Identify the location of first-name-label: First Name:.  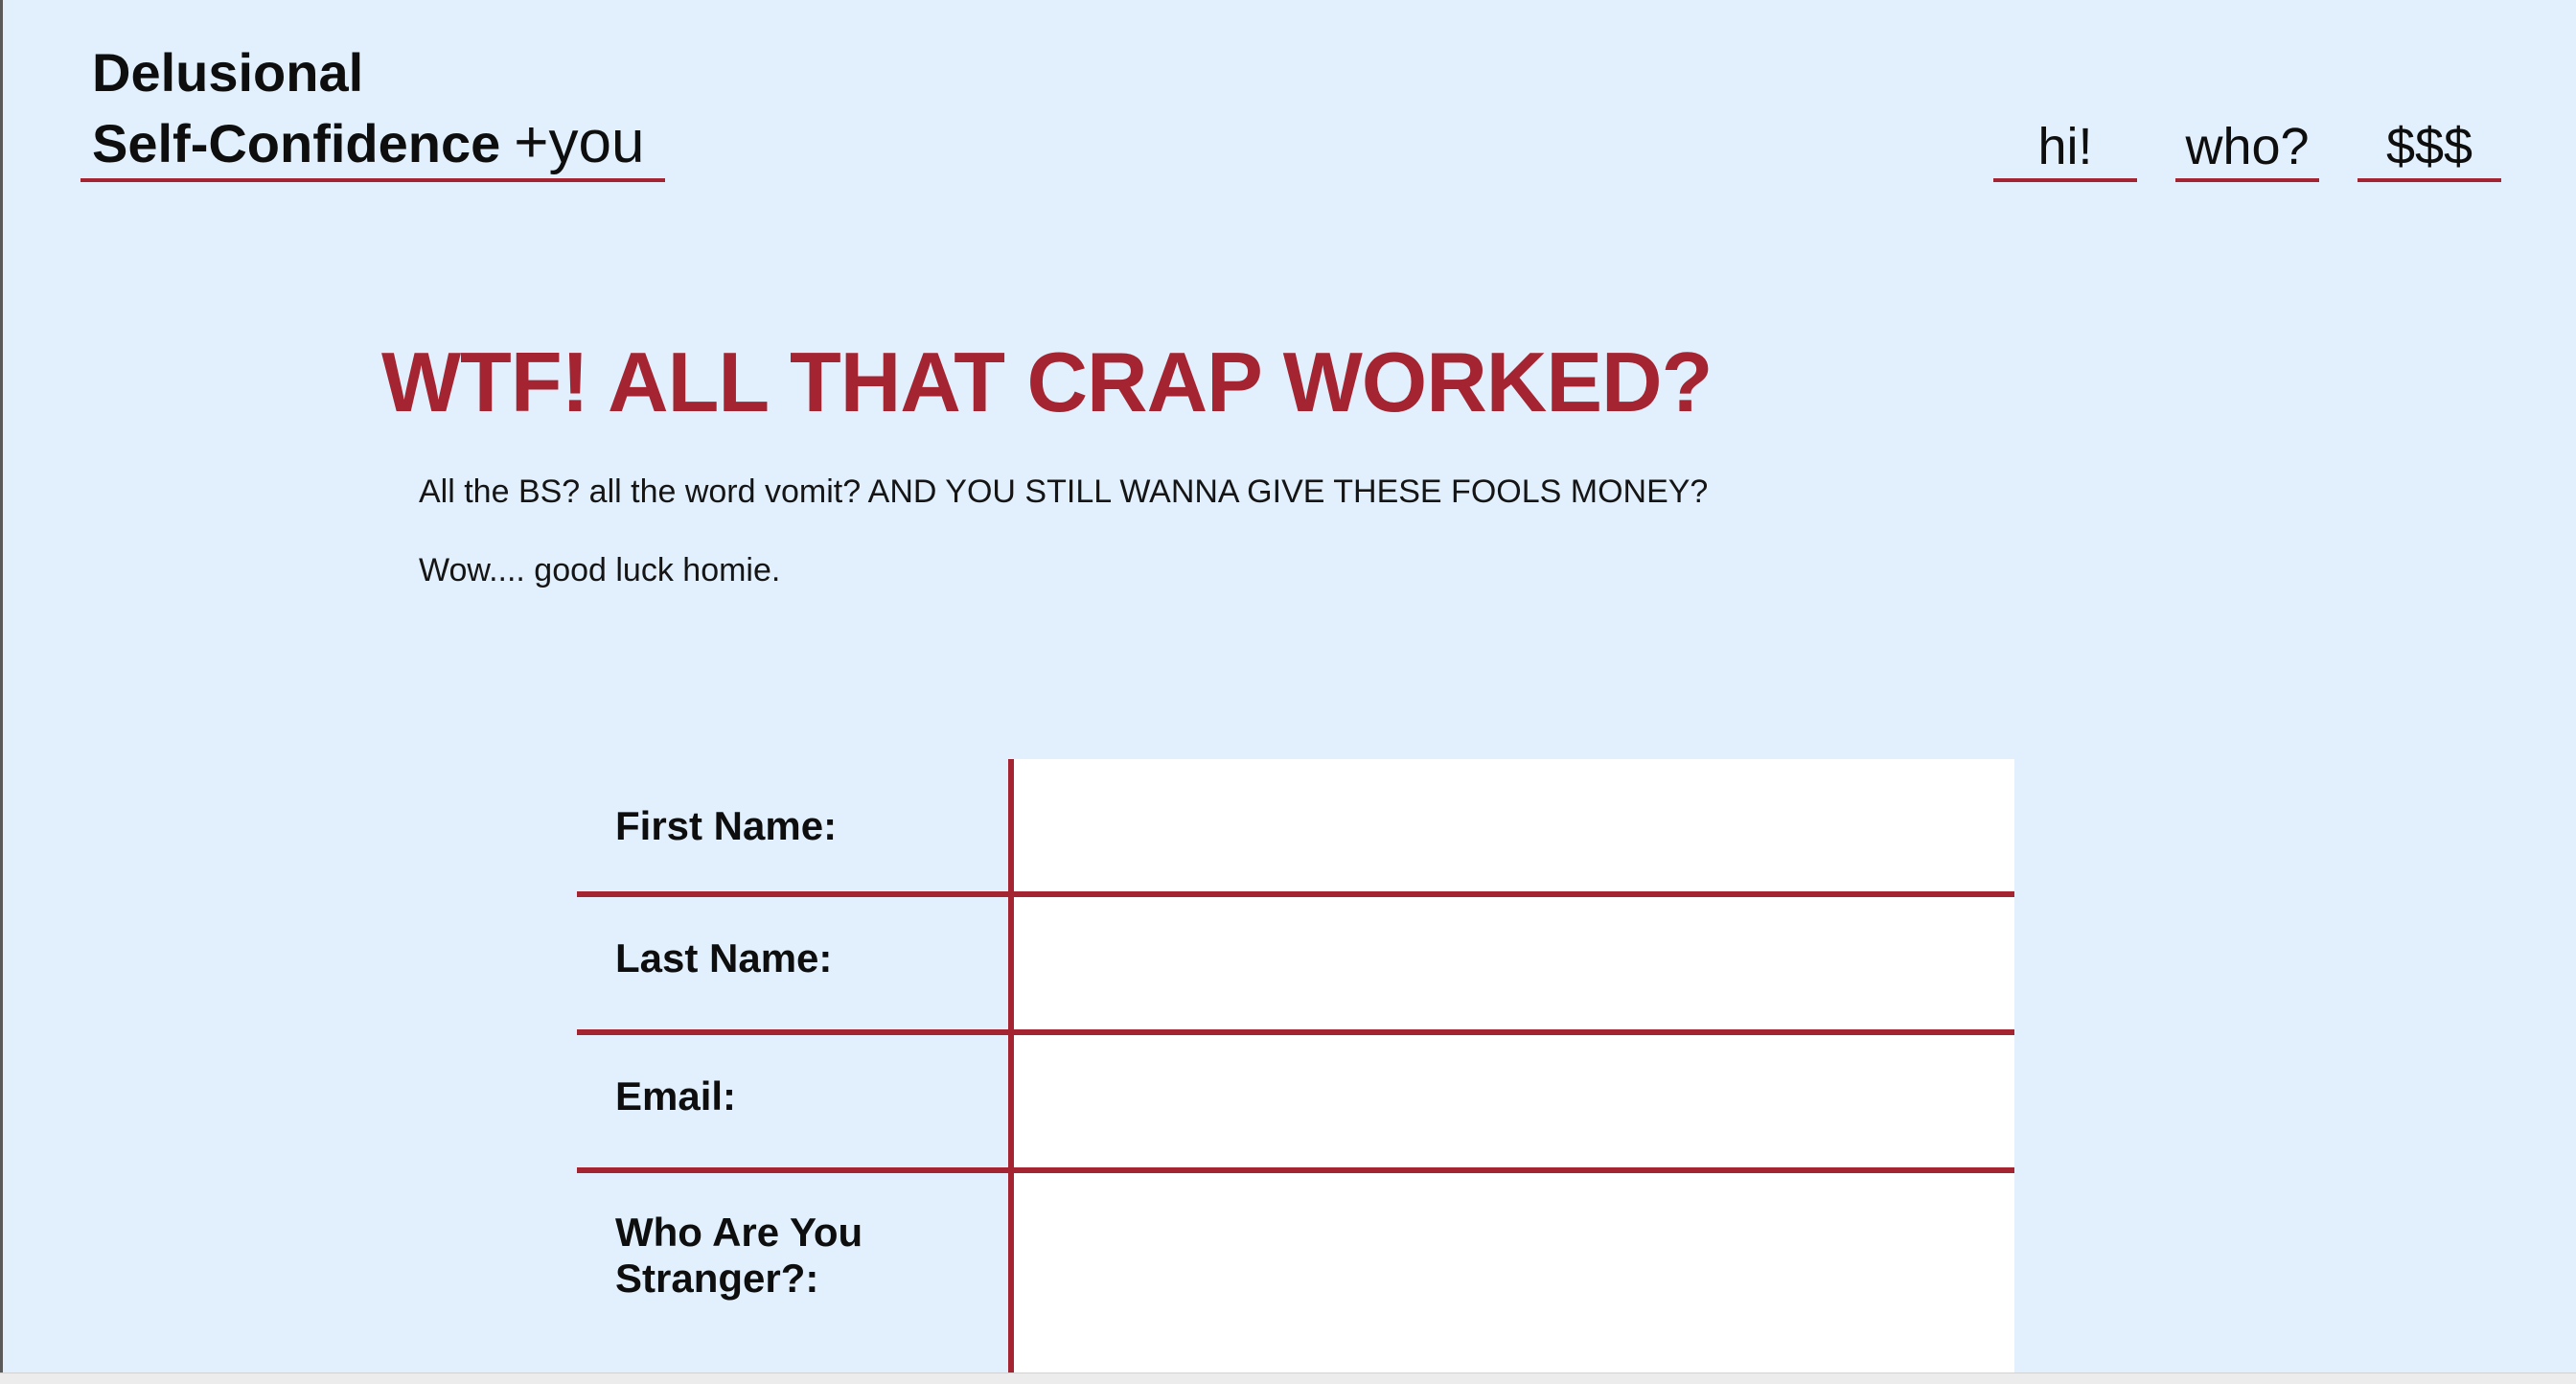
(726, 825).